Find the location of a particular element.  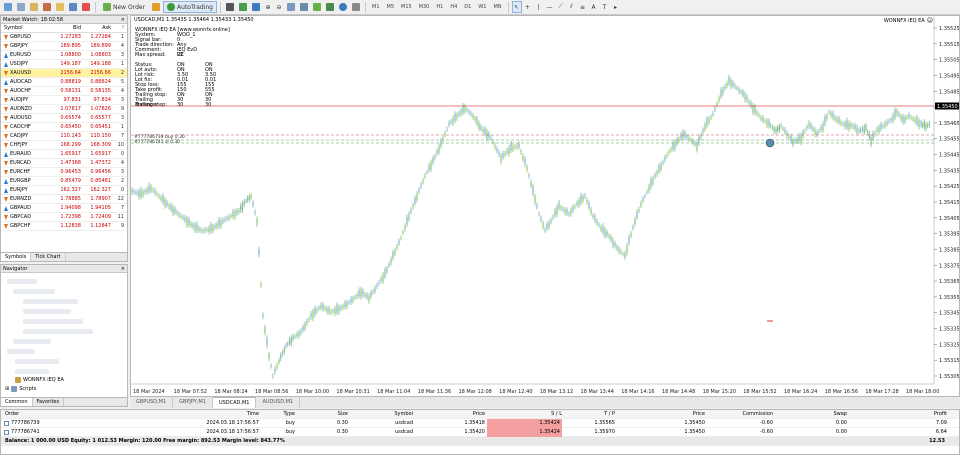

tf-mn: MN is located at coordinates (497, 7).